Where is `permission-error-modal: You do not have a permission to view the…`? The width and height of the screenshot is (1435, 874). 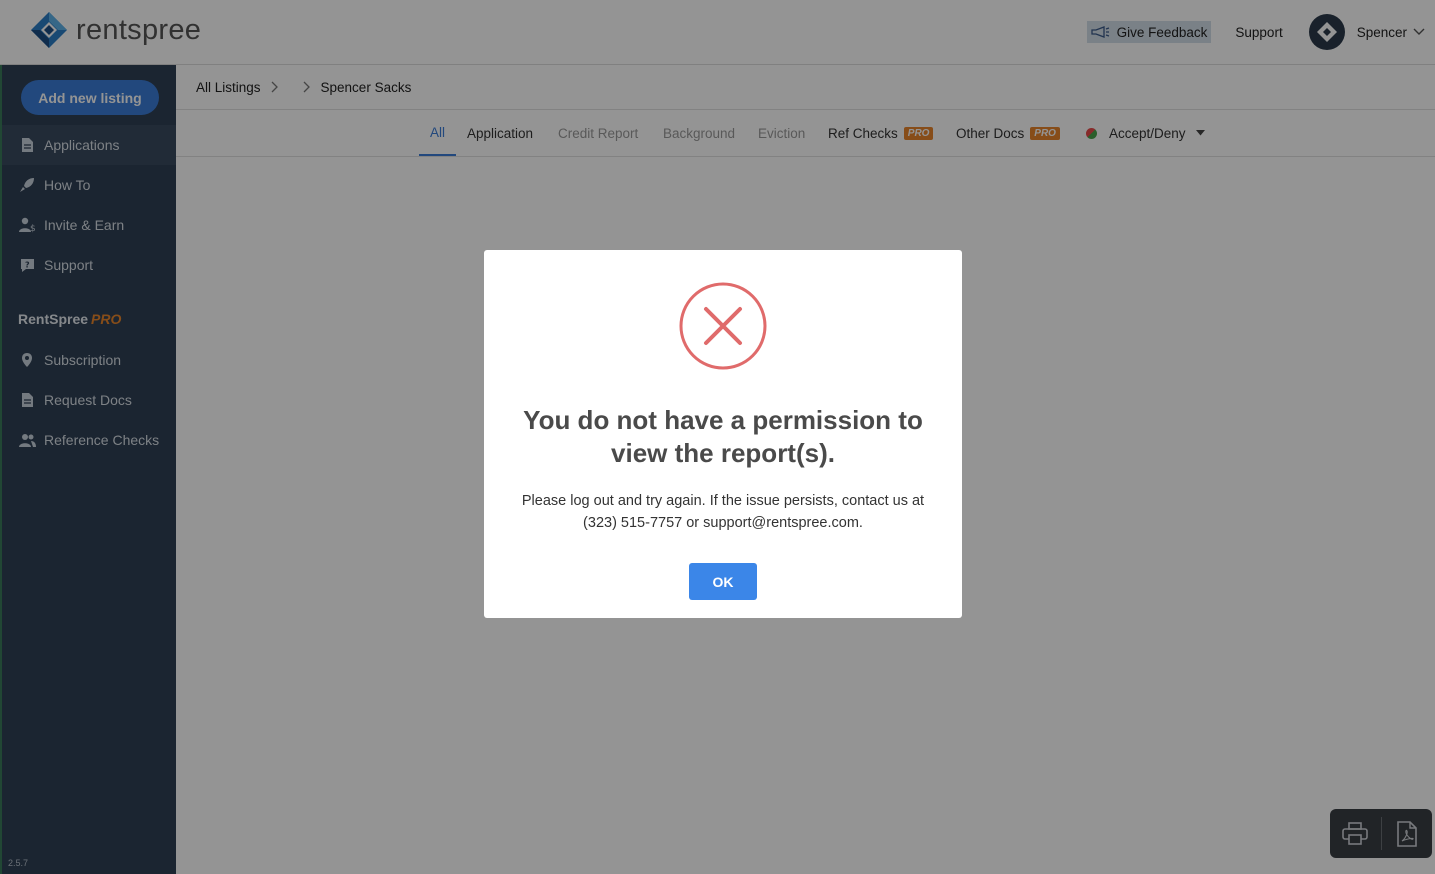
permission-error-modal: You do not have a permission to view the… is located at coordinates (723, 434).